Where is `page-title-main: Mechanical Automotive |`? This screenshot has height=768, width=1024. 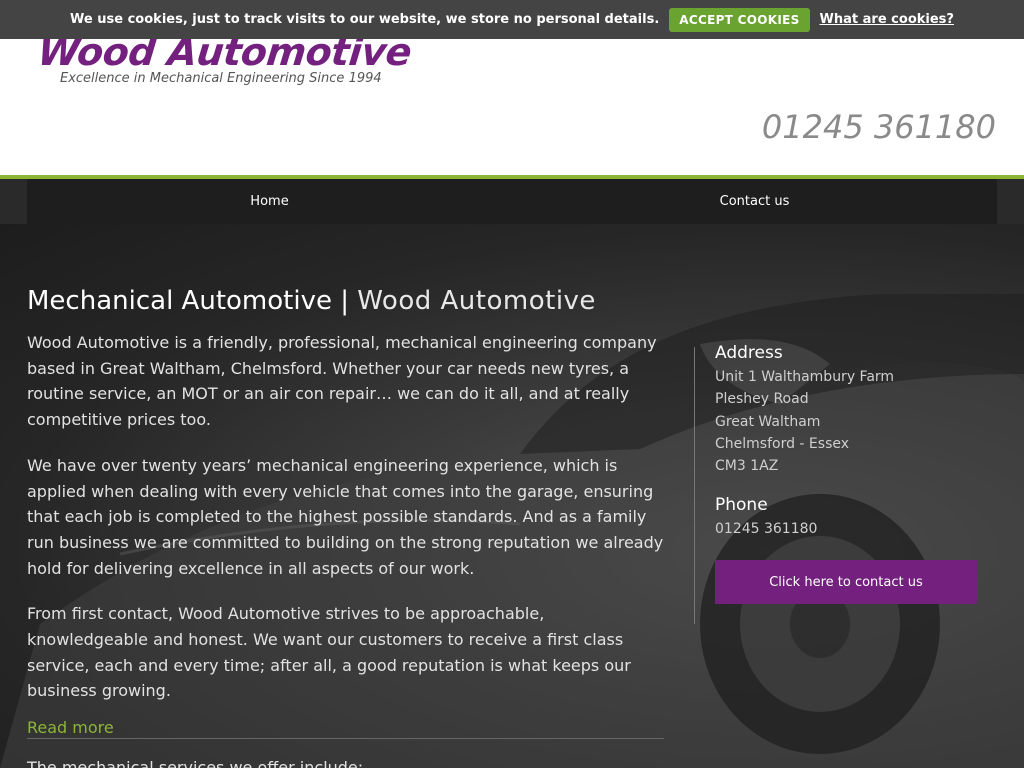
page-title-main: Mechanical Automotive | is located at coordinates (188, 301).